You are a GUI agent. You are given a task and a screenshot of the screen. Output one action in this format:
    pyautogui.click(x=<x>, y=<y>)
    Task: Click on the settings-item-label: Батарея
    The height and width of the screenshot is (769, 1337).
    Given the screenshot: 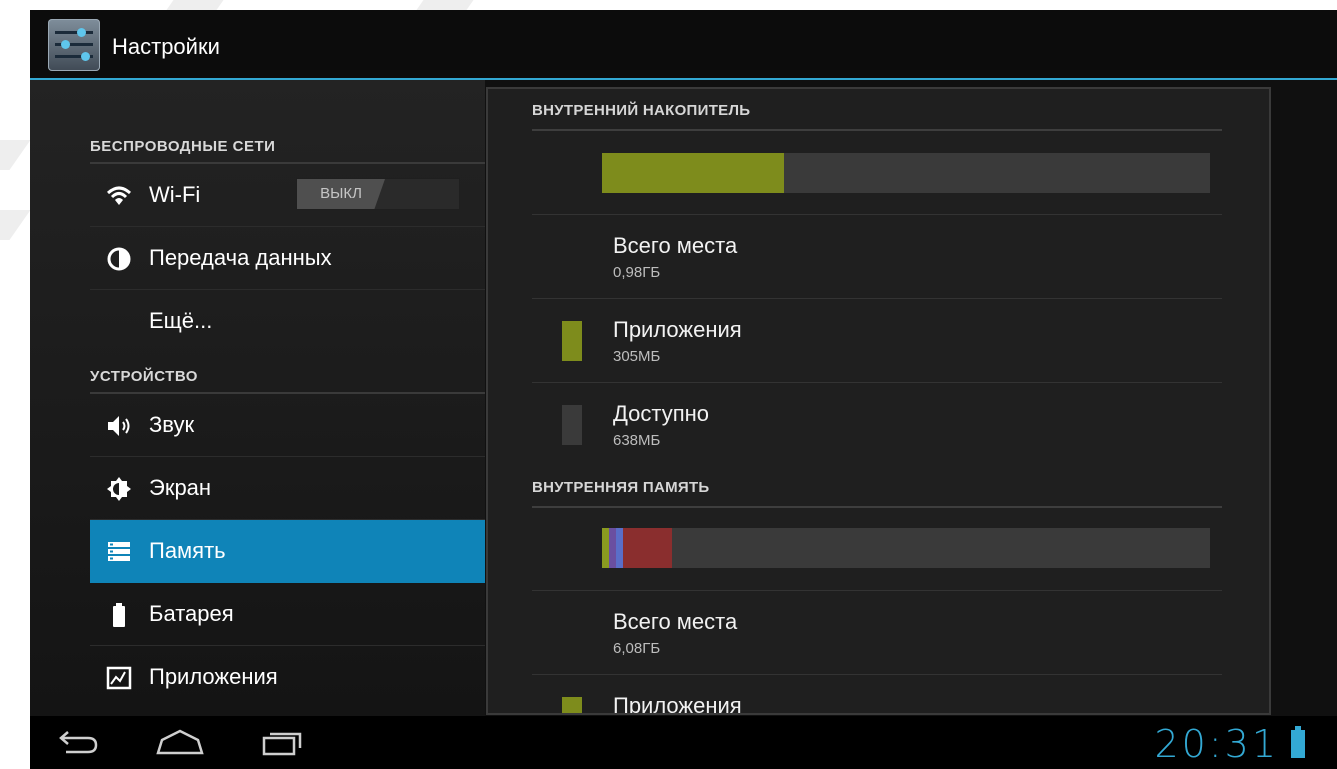 What is the action you would take?
    pyautogui.click(x=191, y=613)
    